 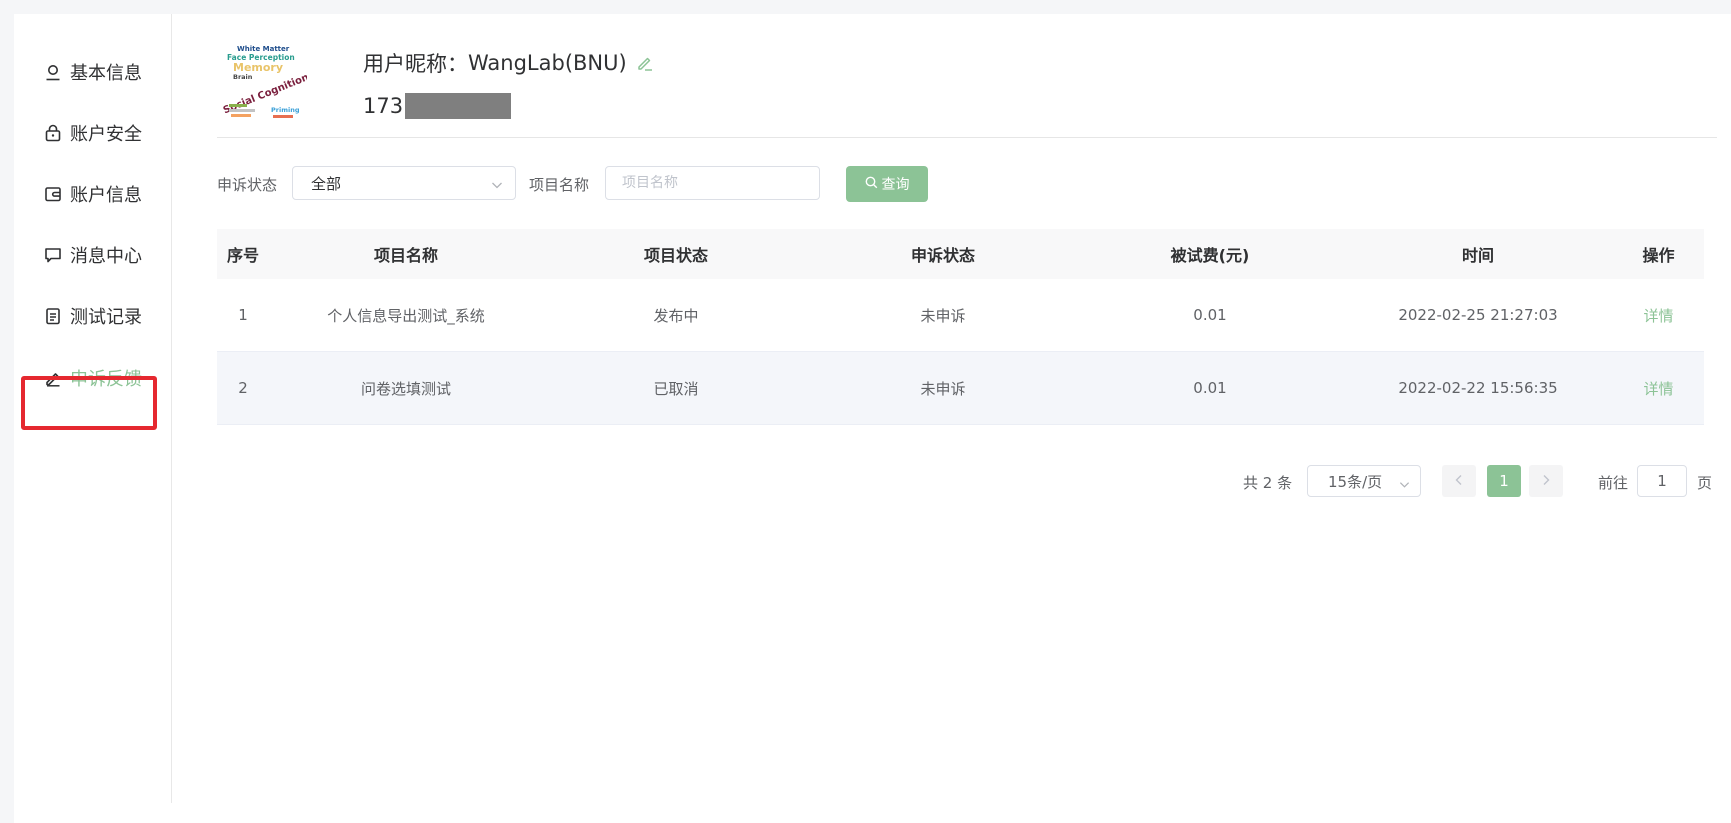 I want to click on document-icon, so click(x=53, y=316).